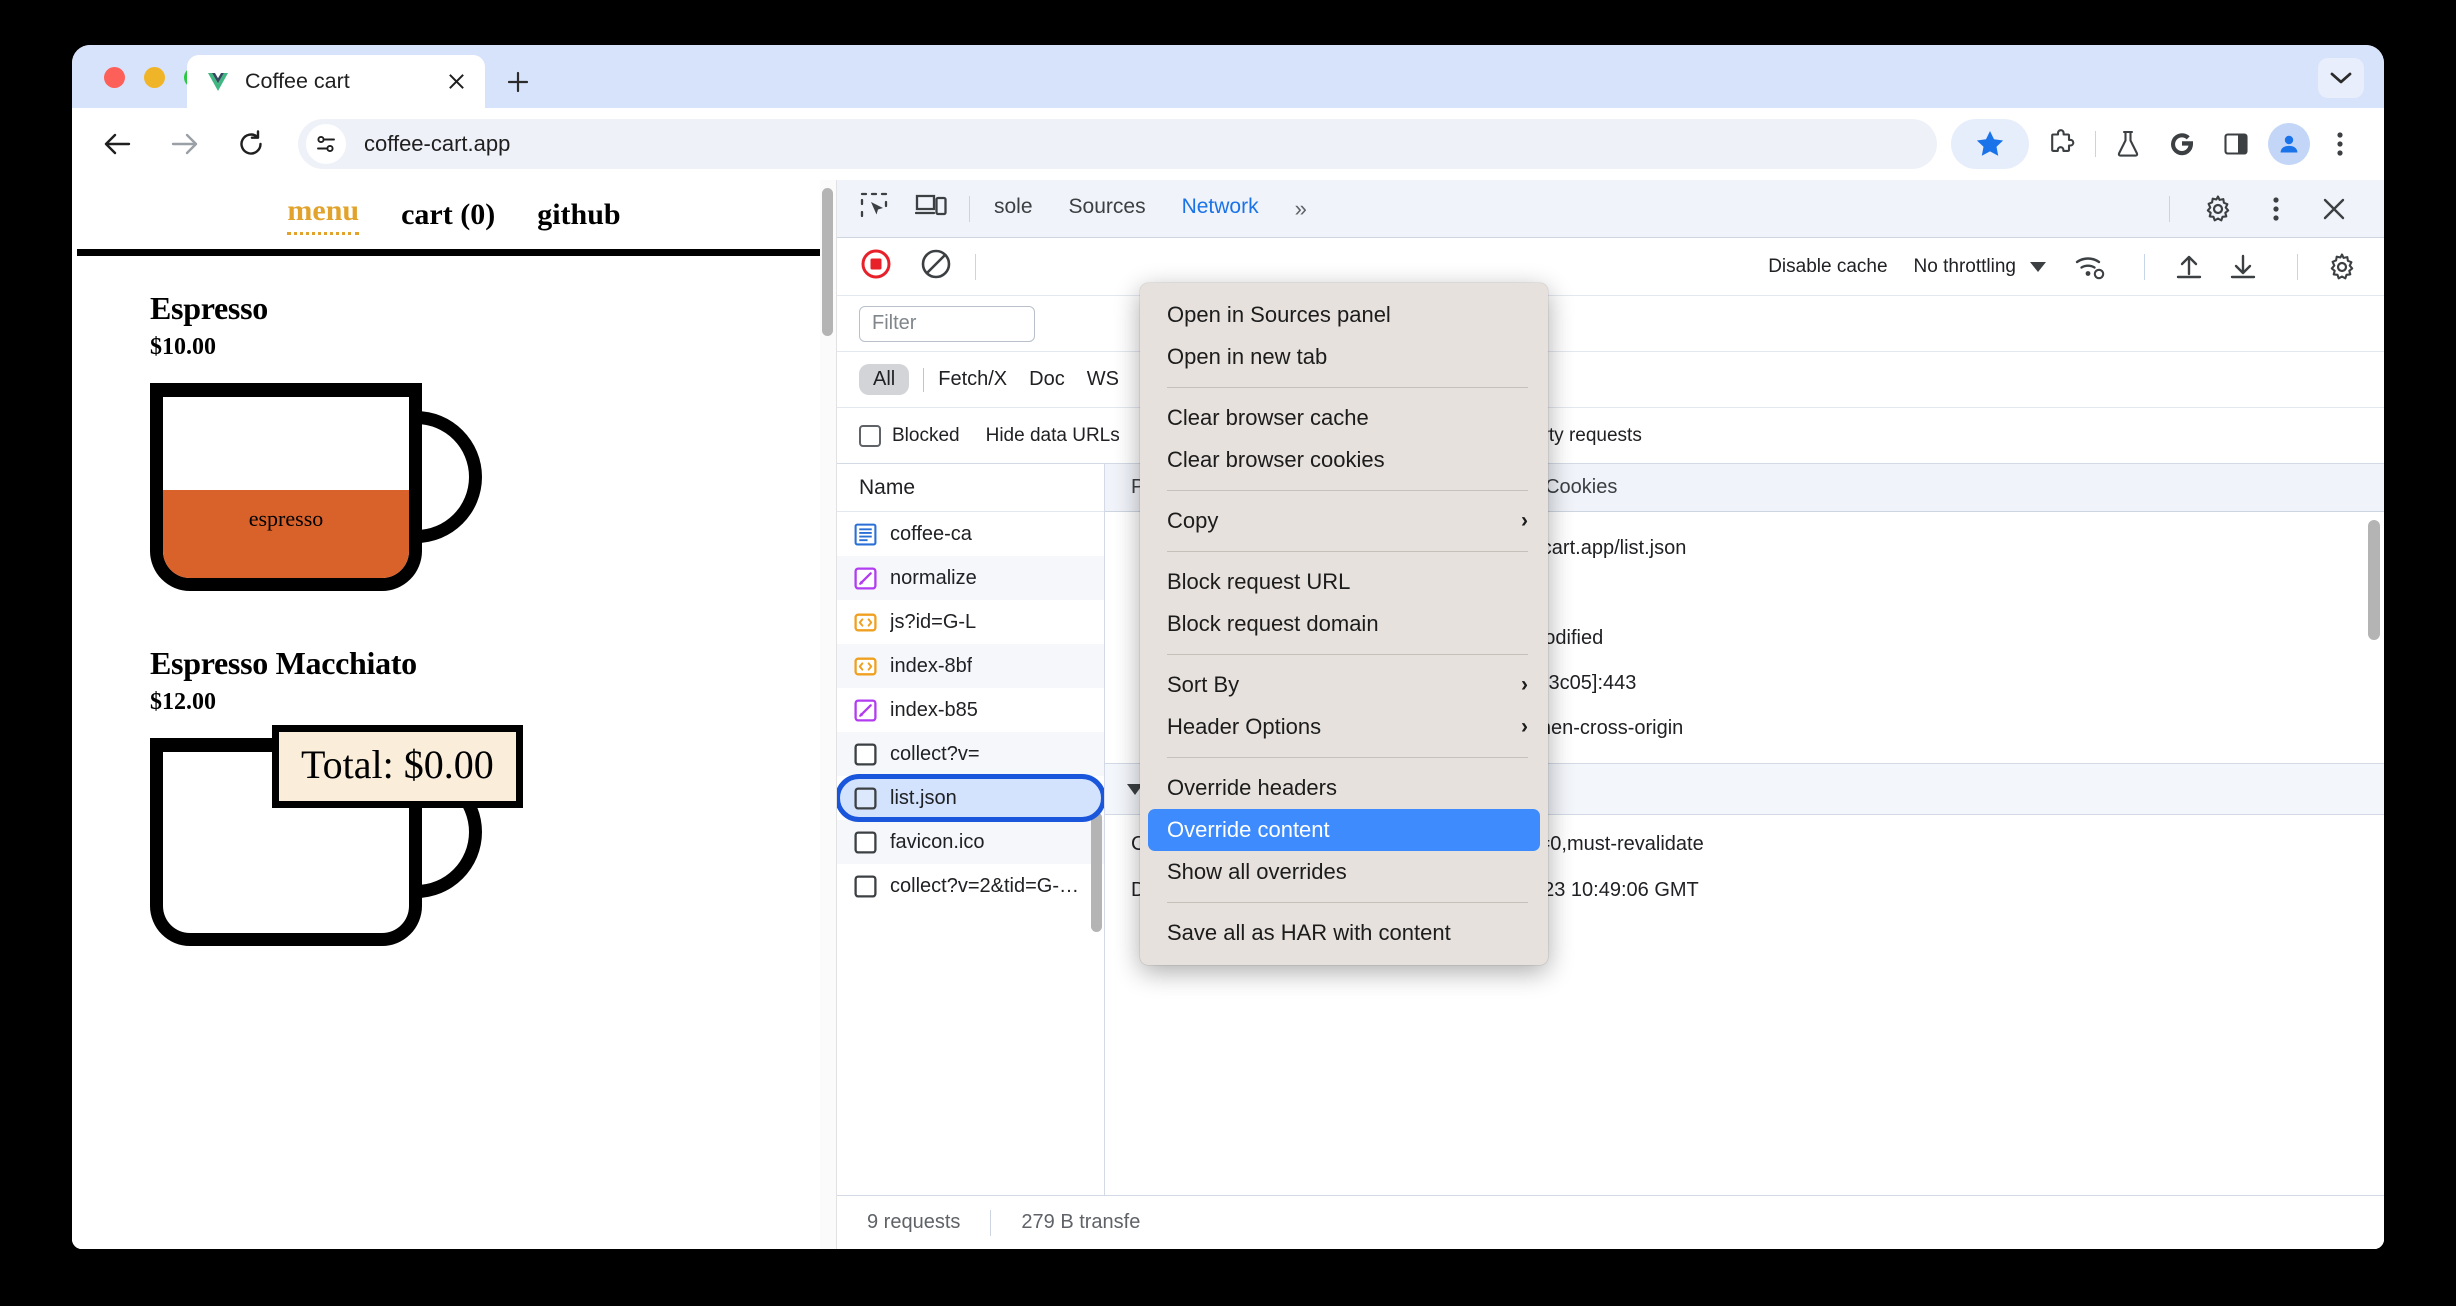 This screenshot has width=2456, height=1306. Describe the element at coordinates (2090, 267) in the screenshot. I see `wifi-settings-icon` at that location.